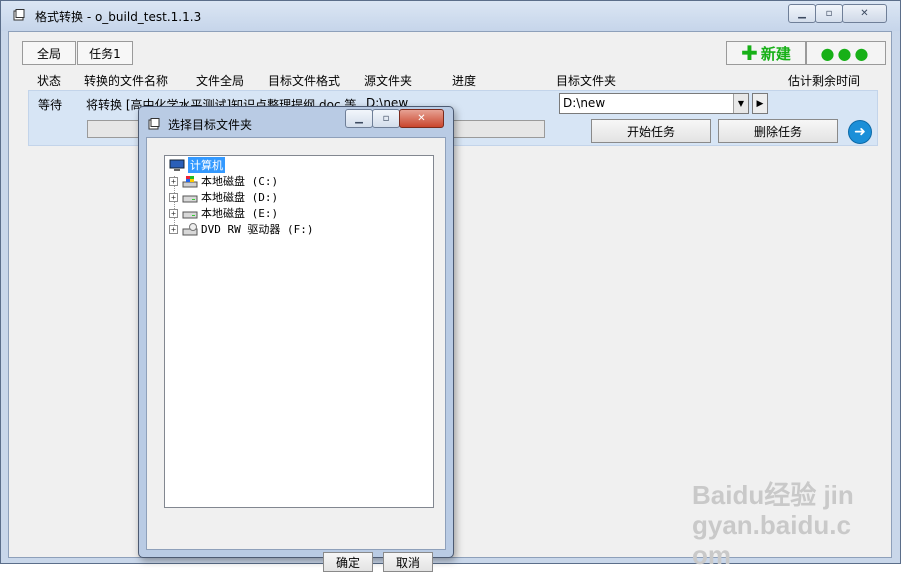 This screenshot has height=572, width=901. Describe the element at coordinates (190, 228) in the screenshot. I see `dvd-drive-icon` at that location.